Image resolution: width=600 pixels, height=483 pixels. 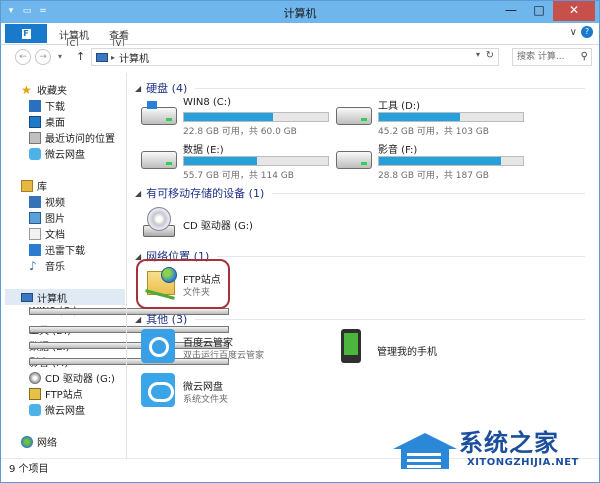 I want to click on recent-places-icon, so click(x=35, y=137).